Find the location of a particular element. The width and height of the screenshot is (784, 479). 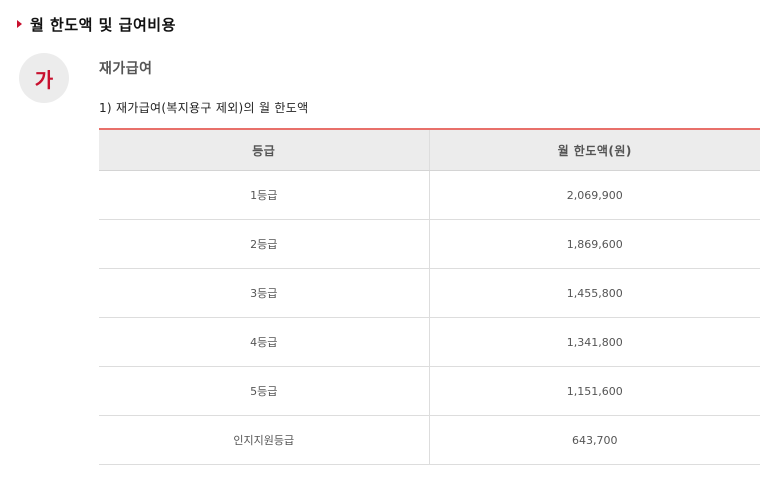

amount-cell: 1,151,600 is located at coordinates (594, 391).